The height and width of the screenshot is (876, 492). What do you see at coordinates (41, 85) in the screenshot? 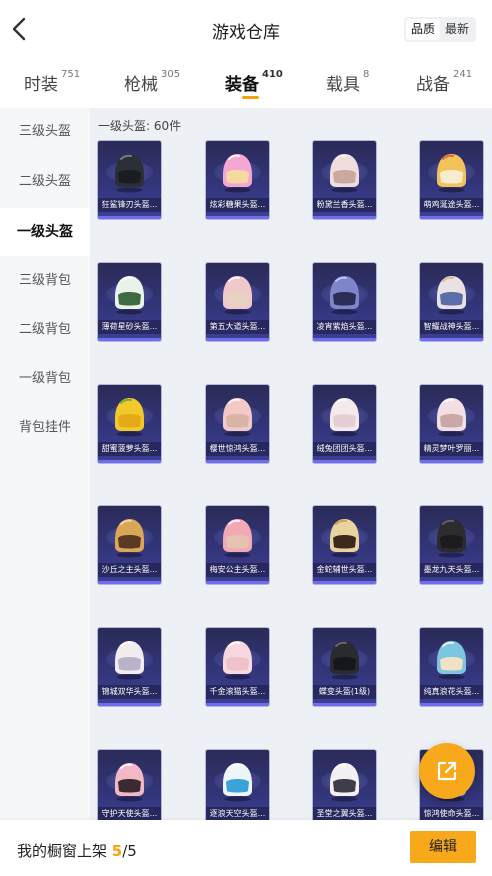
I see `tab-label: 时装` at bounding box center [41, 85].